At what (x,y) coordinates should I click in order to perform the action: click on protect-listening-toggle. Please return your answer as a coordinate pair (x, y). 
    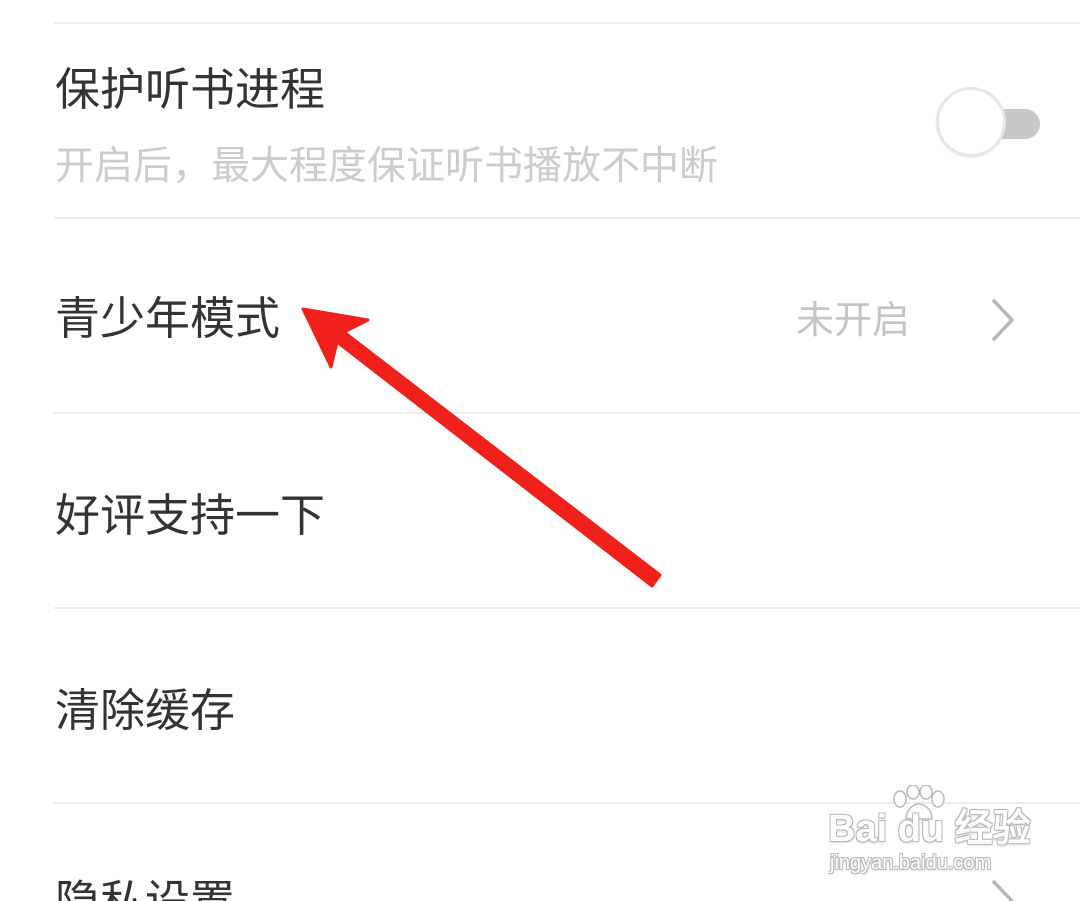
    Looking at the image, I should click on (992, 123).